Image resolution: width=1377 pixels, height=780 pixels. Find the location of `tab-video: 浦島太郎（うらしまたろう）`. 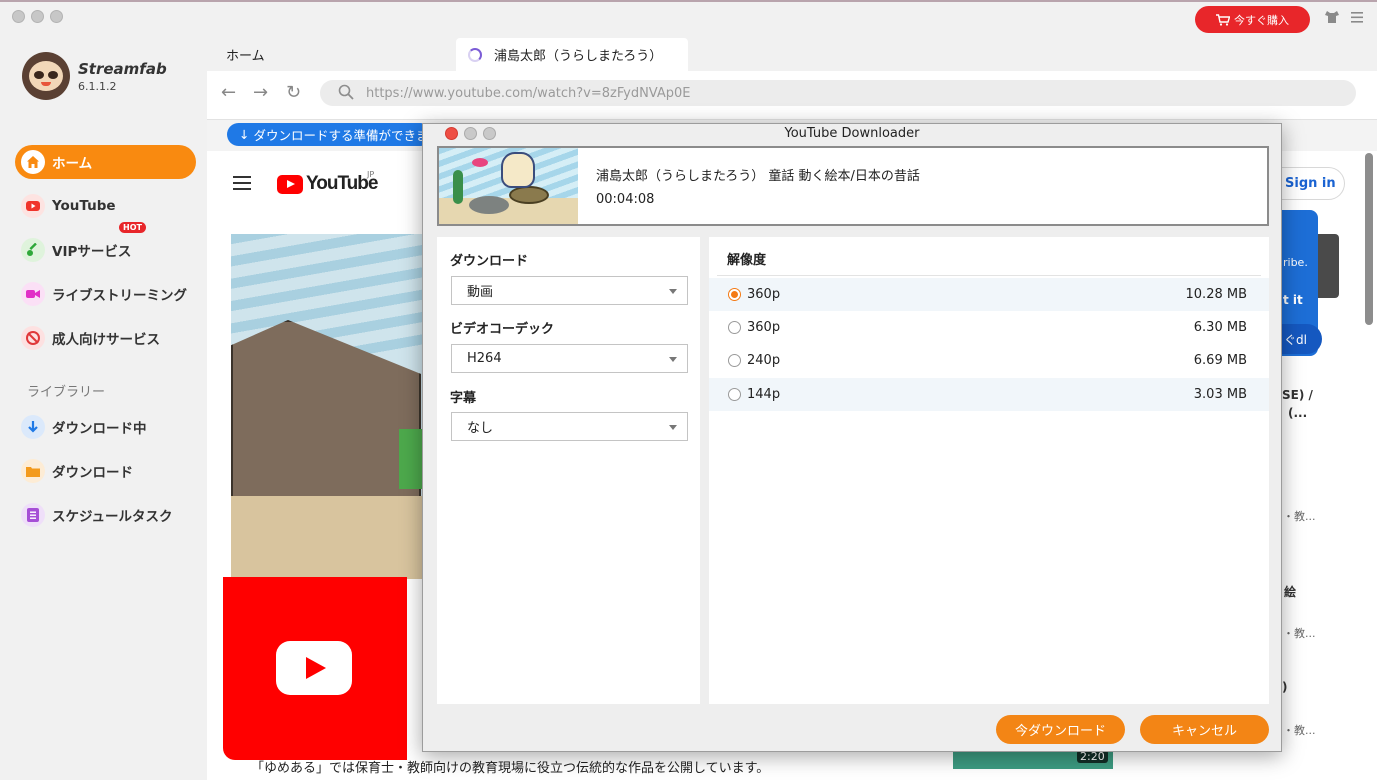

tab-video: 浦島太郎（うらしまたろう） is located at coordinates (572, 54).